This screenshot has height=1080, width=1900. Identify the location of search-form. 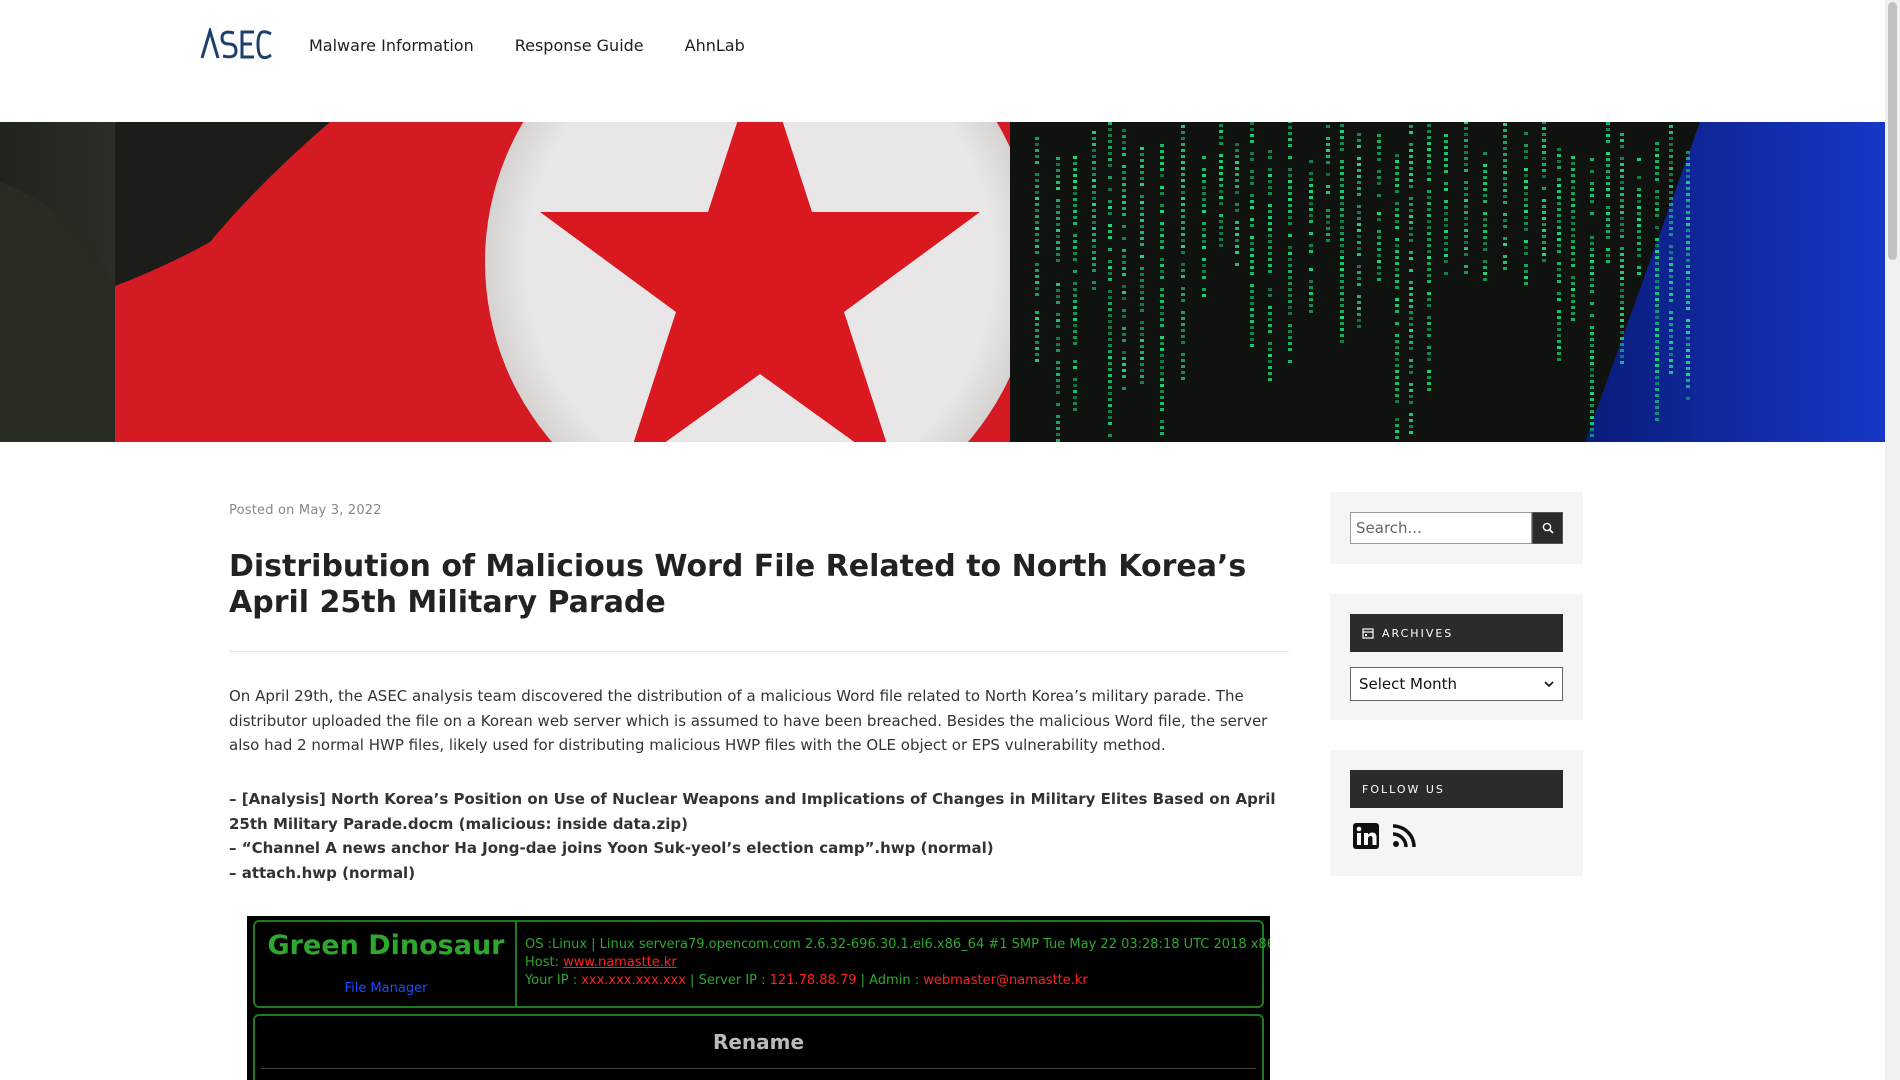
(1456, 528).